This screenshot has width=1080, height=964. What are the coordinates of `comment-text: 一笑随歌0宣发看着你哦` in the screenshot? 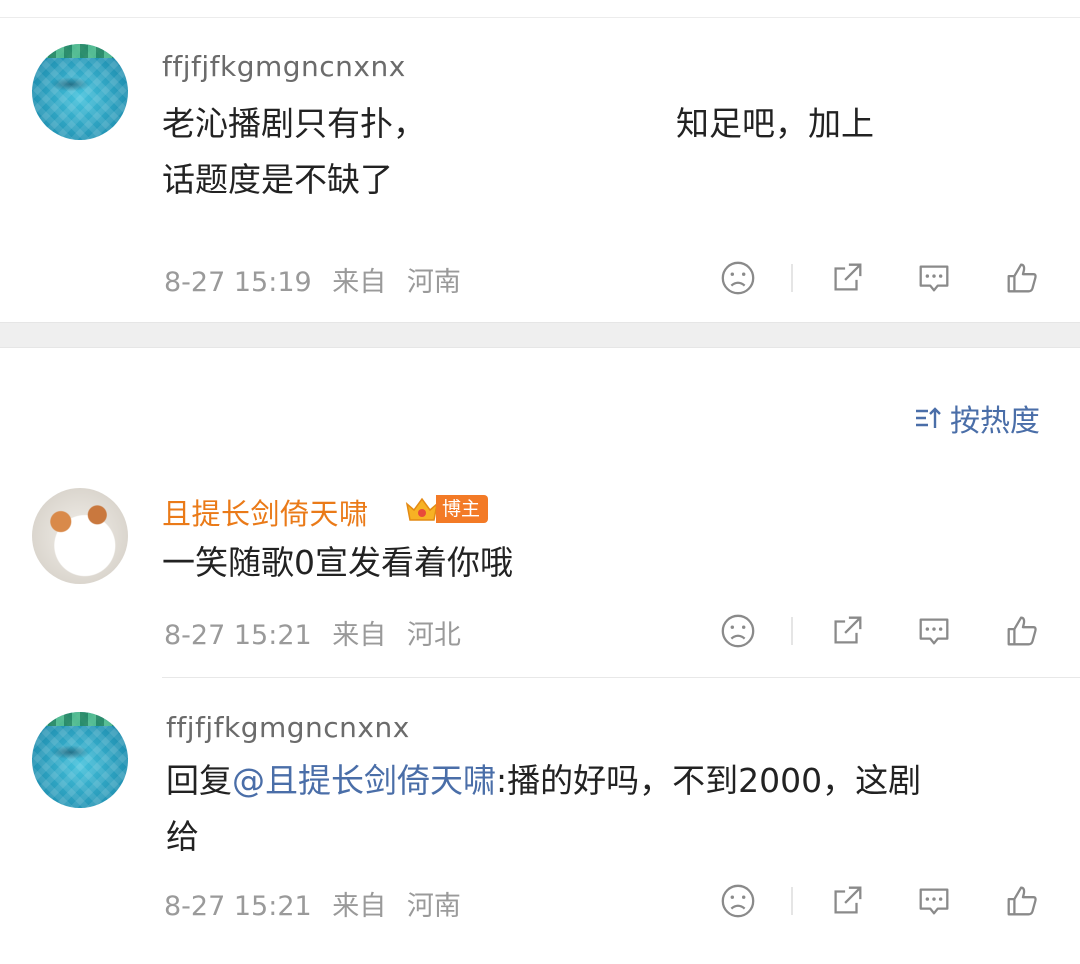 It's located at (337, 562).